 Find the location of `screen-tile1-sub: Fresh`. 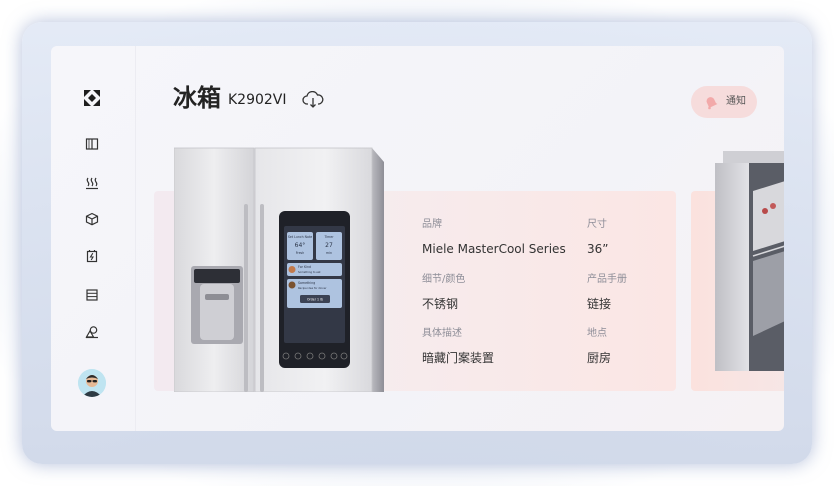

screen-tile1-sub: Fresh is located at coordinates (300, 253).